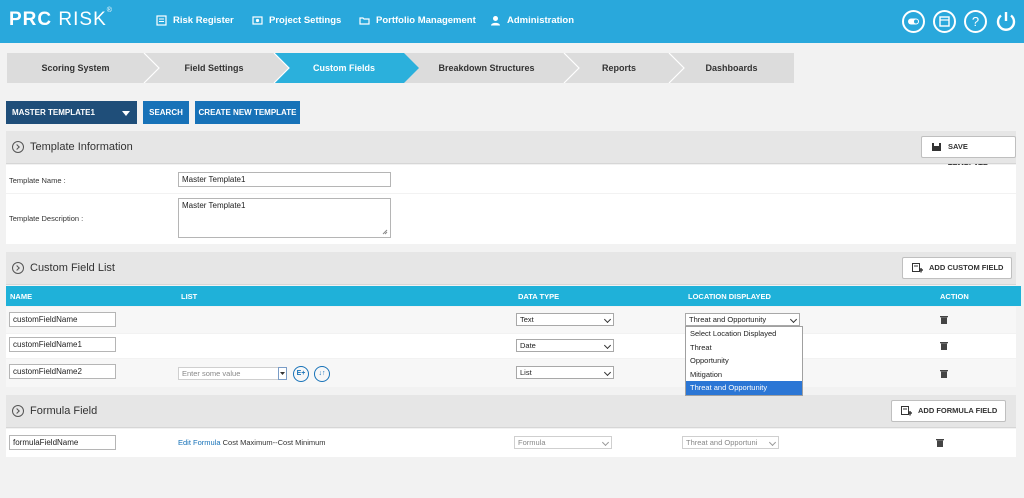 The height and width of the screenshot is (498, 1024). I want to click on step-reports: Reports, so click(619, 68).